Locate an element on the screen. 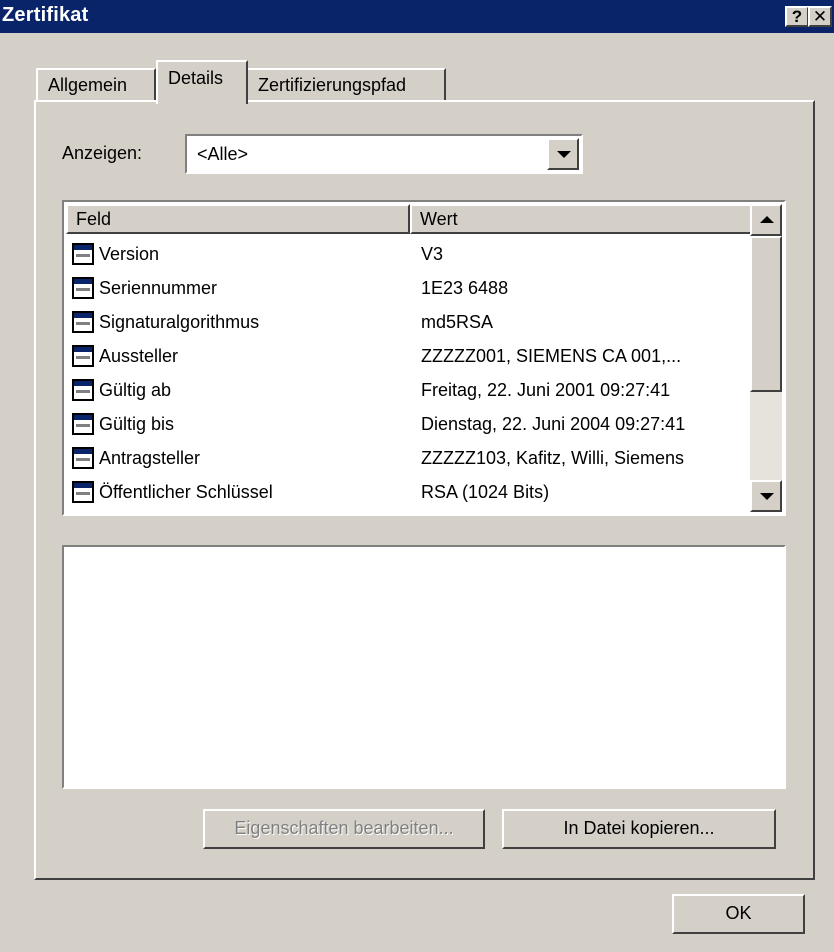  window-title: Zertifikat is located at coordinates (45, 15).